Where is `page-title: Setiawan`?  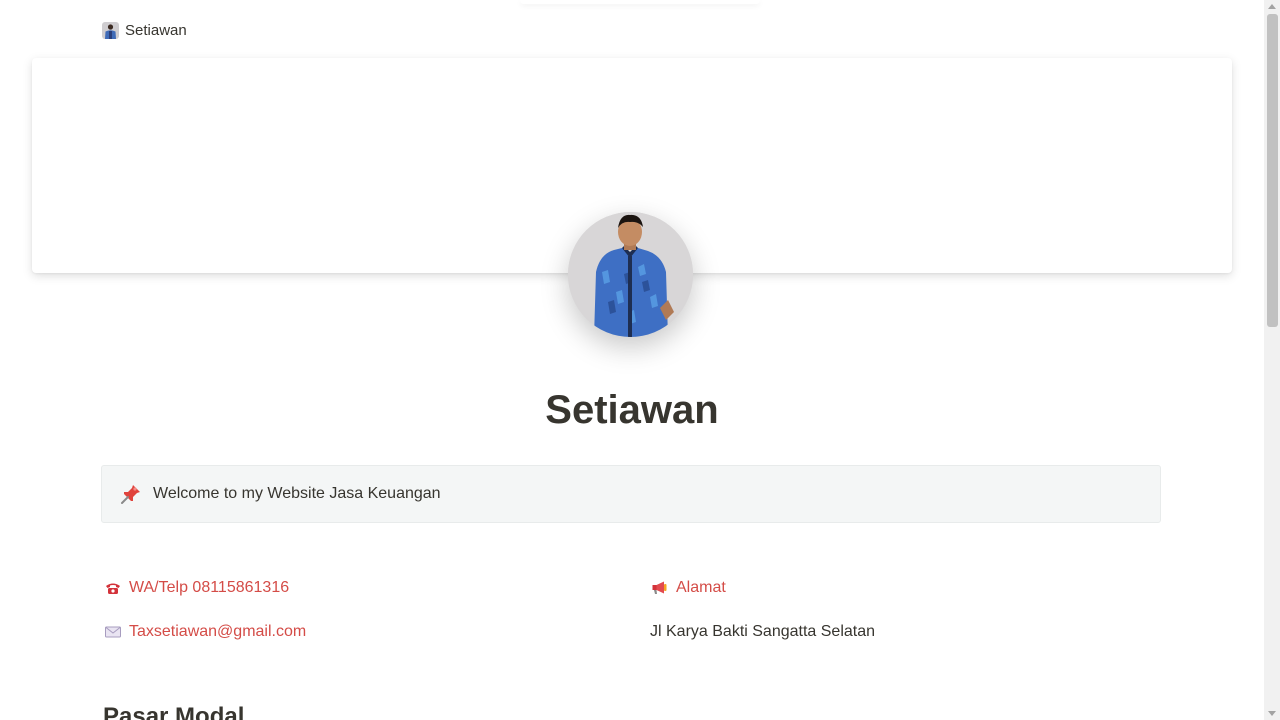
page-title: Setiawan is located at coordinates (632, 410).